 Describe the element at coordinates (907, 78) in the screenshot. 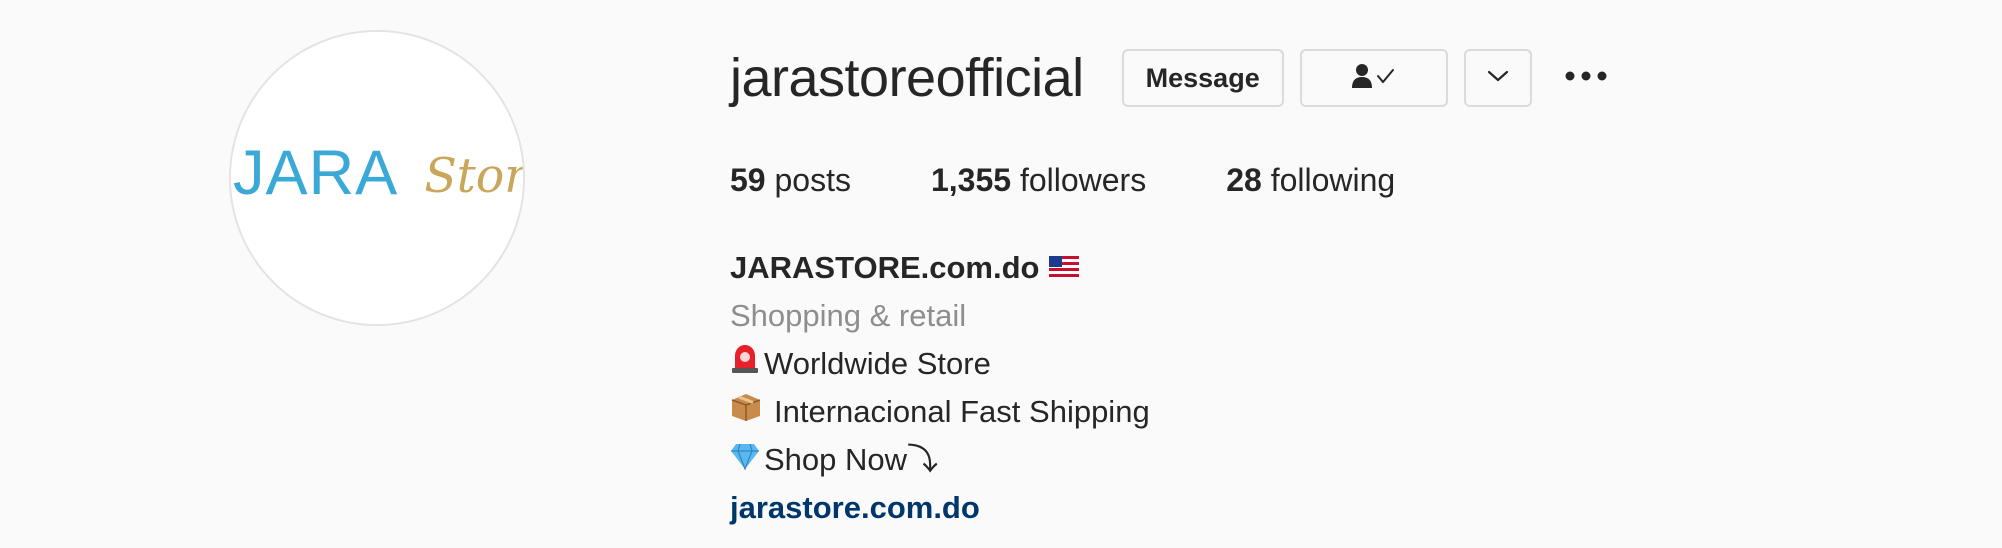

I see `profile-username: jarastoreofficial` at that location.